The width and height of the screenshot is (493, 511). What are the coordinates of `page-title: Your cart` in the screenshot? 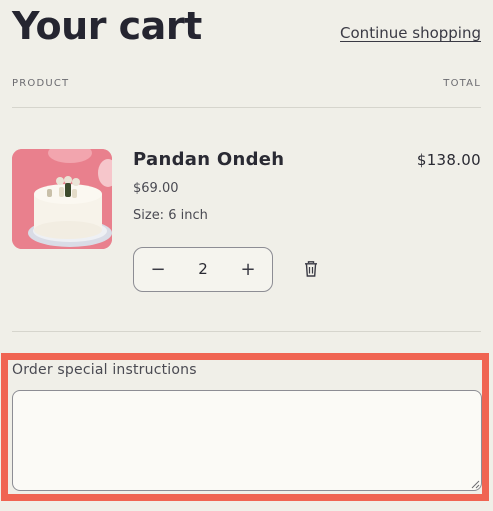 It's located at (107, 26).